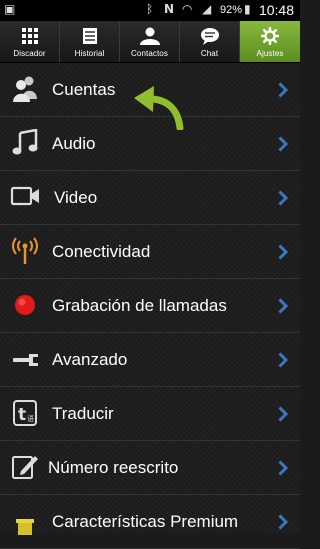 The height and width of the screenshot is (549, 320). What do you see at coordinates (89, 53) in the screenshot?
I see `tab-label: Historial` at bounding box center [89, 53].